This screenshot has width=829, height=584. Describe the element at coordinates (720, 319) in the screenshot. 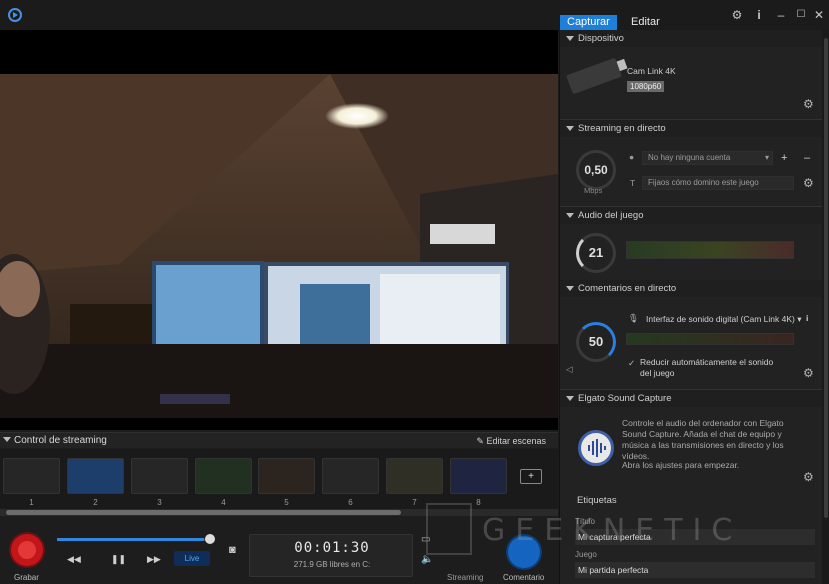

I see `commentary-device-value: Interfaz de sonido digital (Cam Link 4K)` at that location.